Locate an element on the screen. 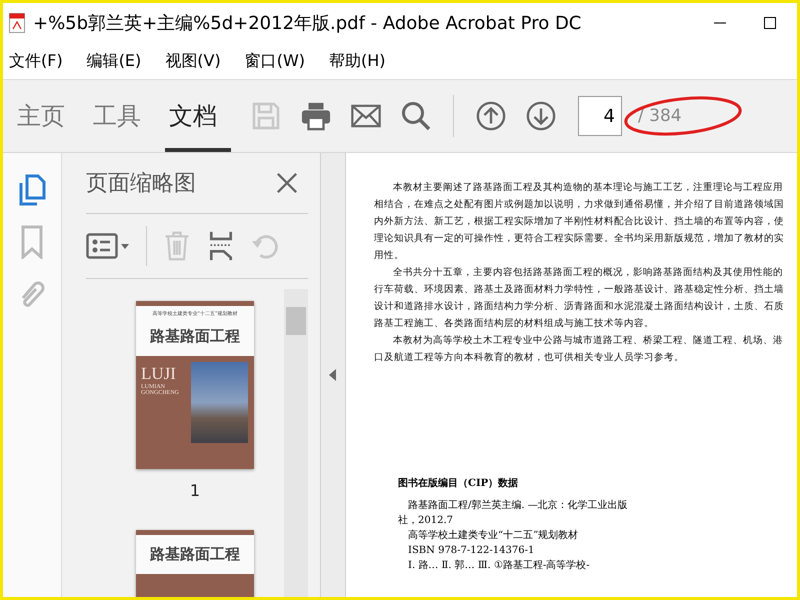  maximize-icon is located at coordinates (770, 23).